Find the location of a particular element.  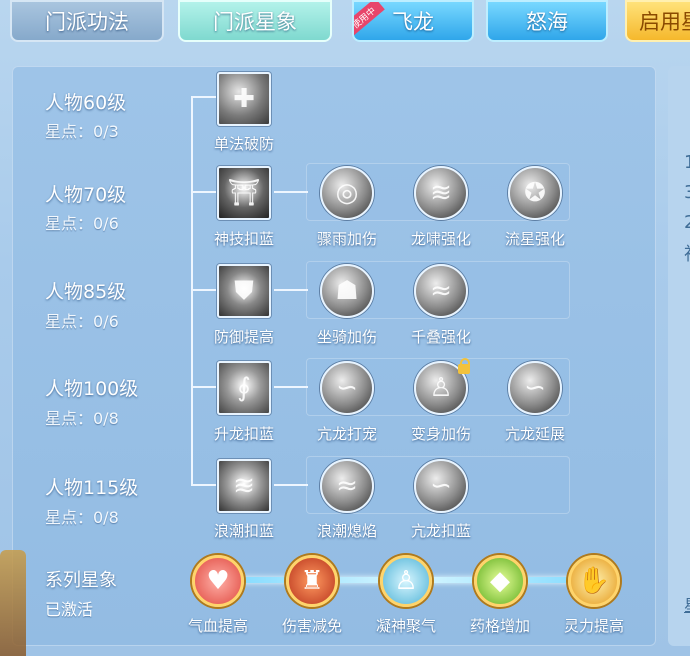

meteor-skill: ✪ is located at coordinates (535, 193).